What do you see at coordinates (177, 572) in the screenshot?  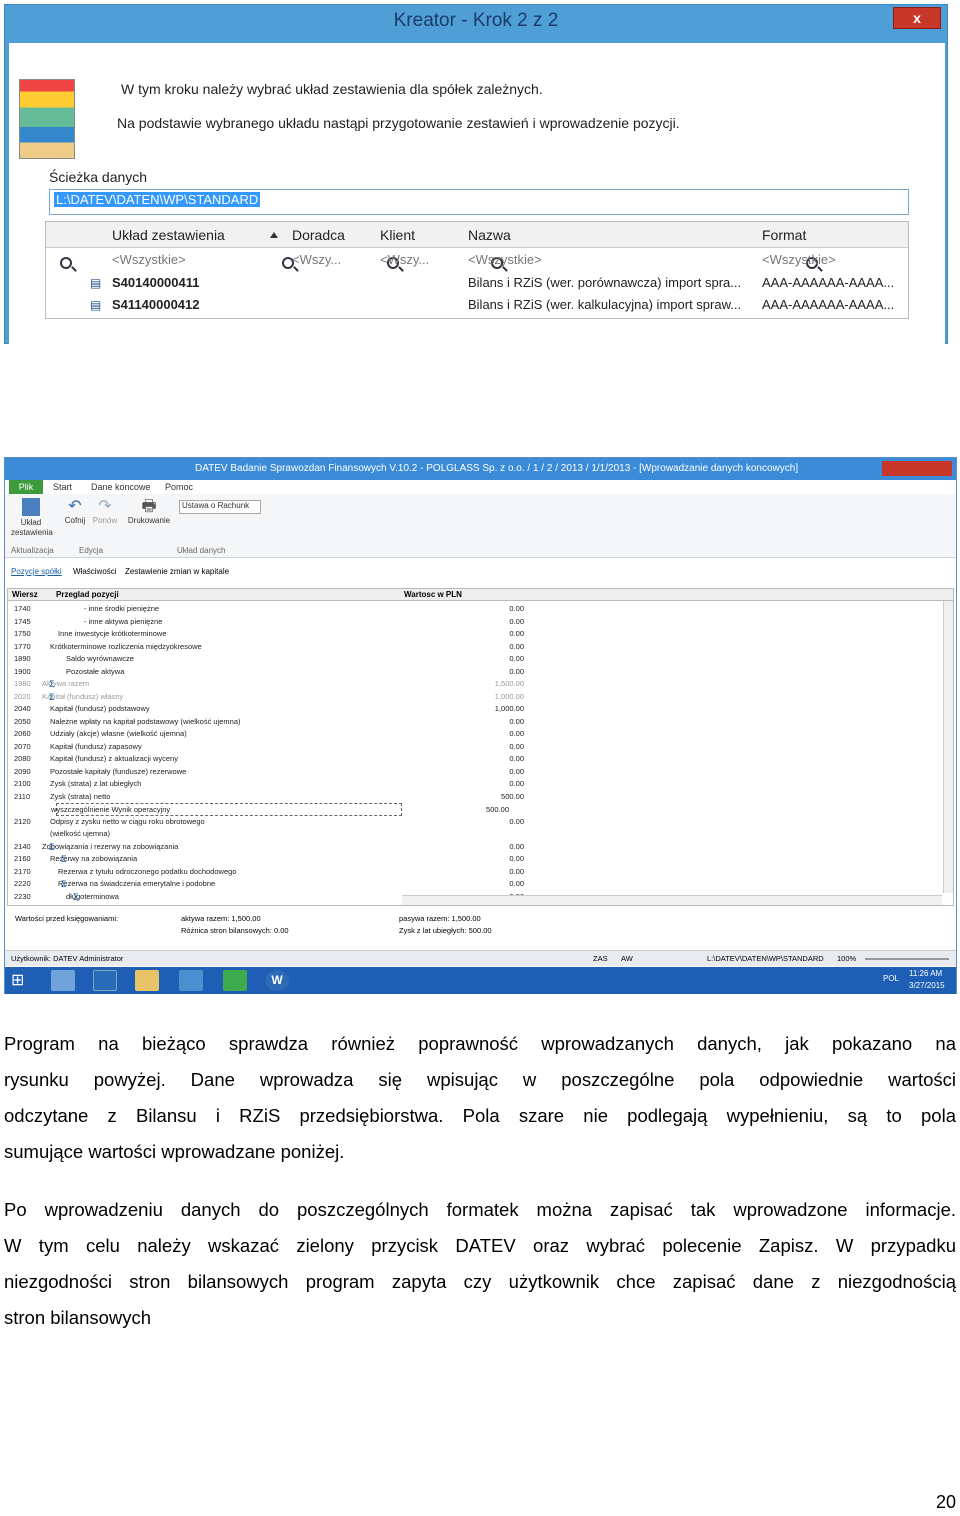 I see `tab-zestawienie: Zestawienie zmian w kapitale` at bounding box center [177, 572].